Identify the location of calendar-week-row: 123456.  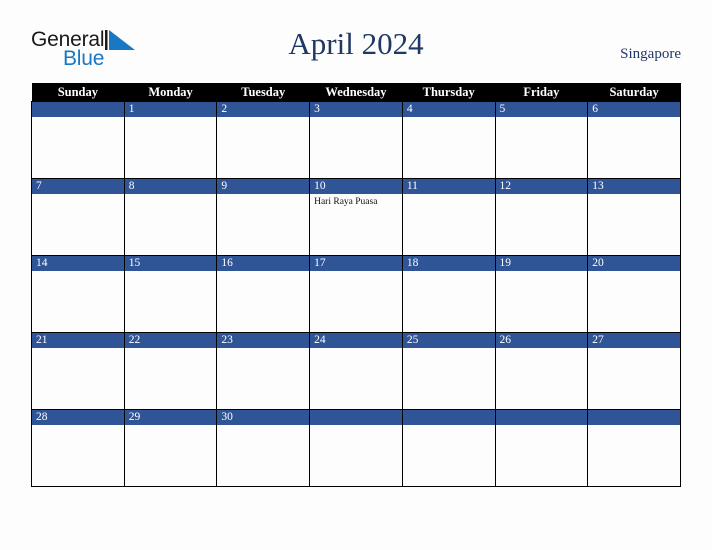
(356, 140).